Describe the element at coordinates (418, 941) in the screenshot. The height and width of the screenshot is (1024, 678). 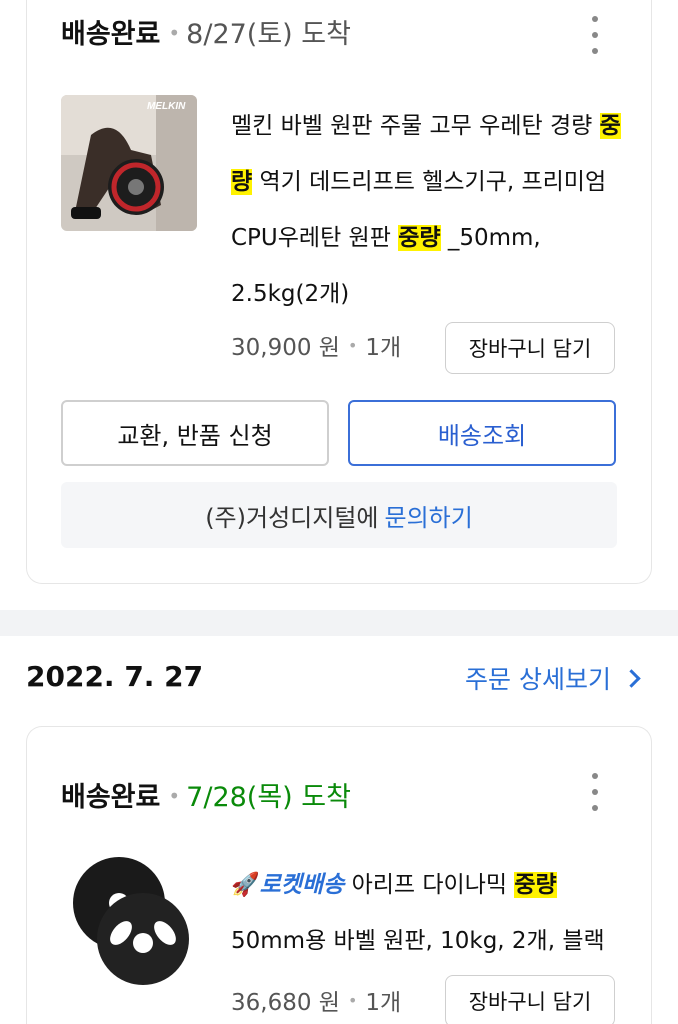
I see `product-title-text: 50mm용 바벨 원판, 10kg, 2개, 블랙` at that location.